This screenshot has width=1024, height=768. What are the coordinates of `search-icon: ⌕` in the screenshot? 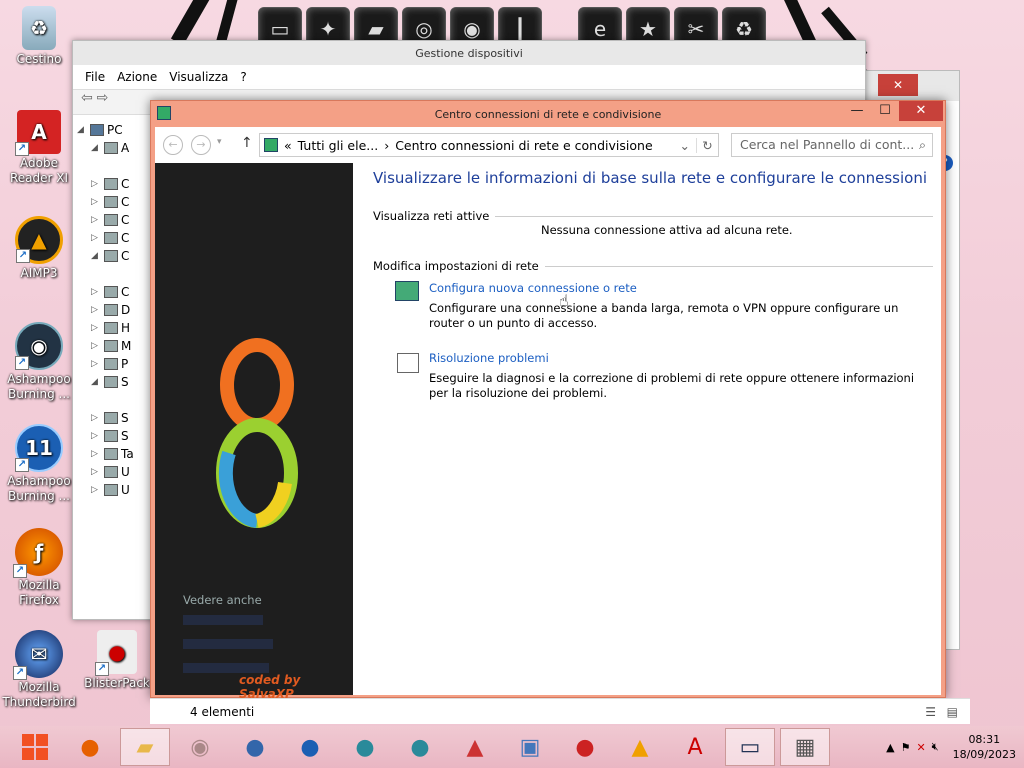 It's located at (922, 145).